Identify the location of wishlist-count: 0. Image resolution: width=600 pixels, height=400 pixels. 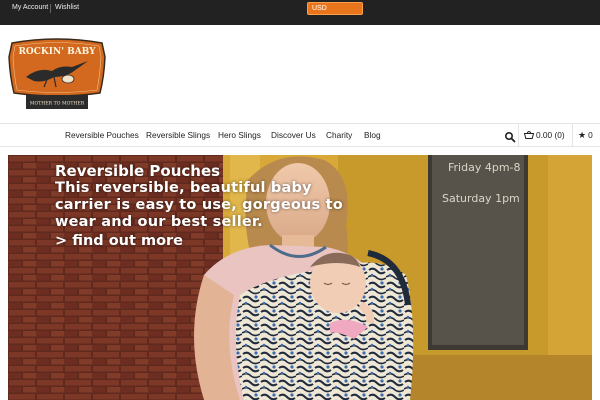
(590, 135).